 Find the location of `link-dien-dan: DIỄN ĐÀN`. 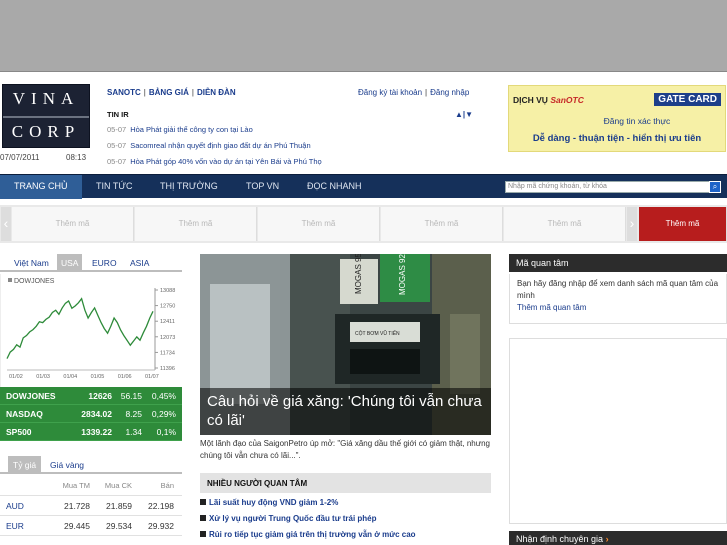

link-dien-dan: DIỄN ĐÀN is located at coordinates (216, 92).